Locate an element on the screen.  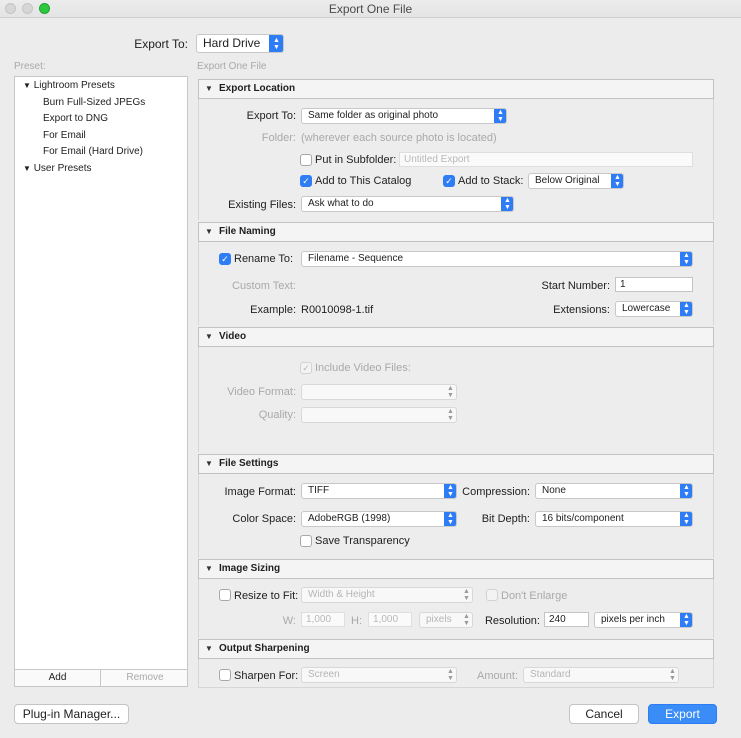
section-video: ▼ Video is located at coordinates (456, 337).